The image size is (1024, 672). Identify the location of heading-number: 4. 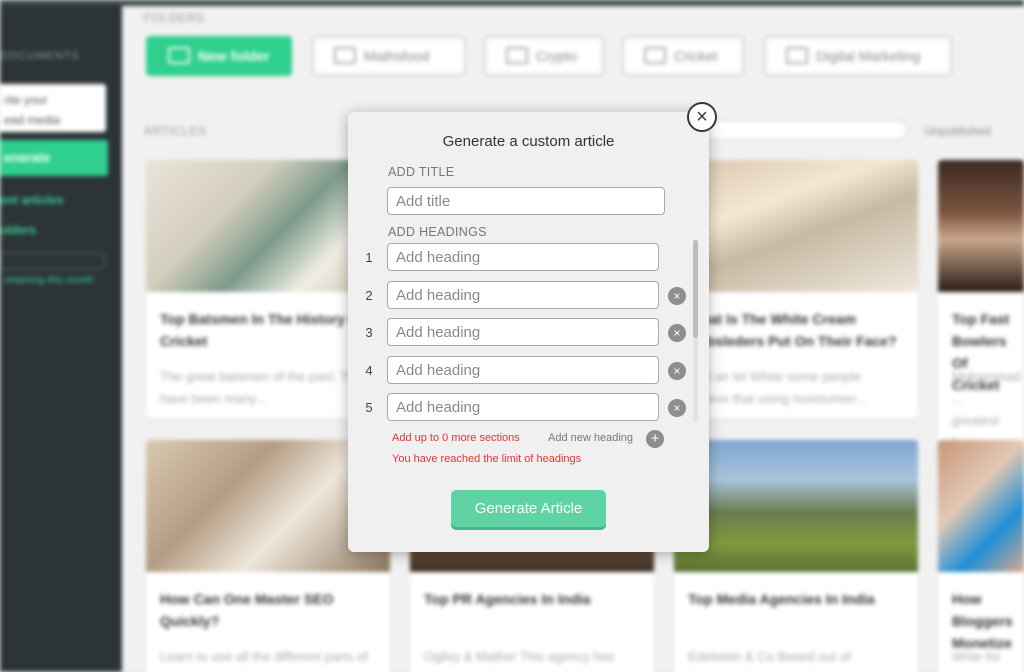
(369, 370).